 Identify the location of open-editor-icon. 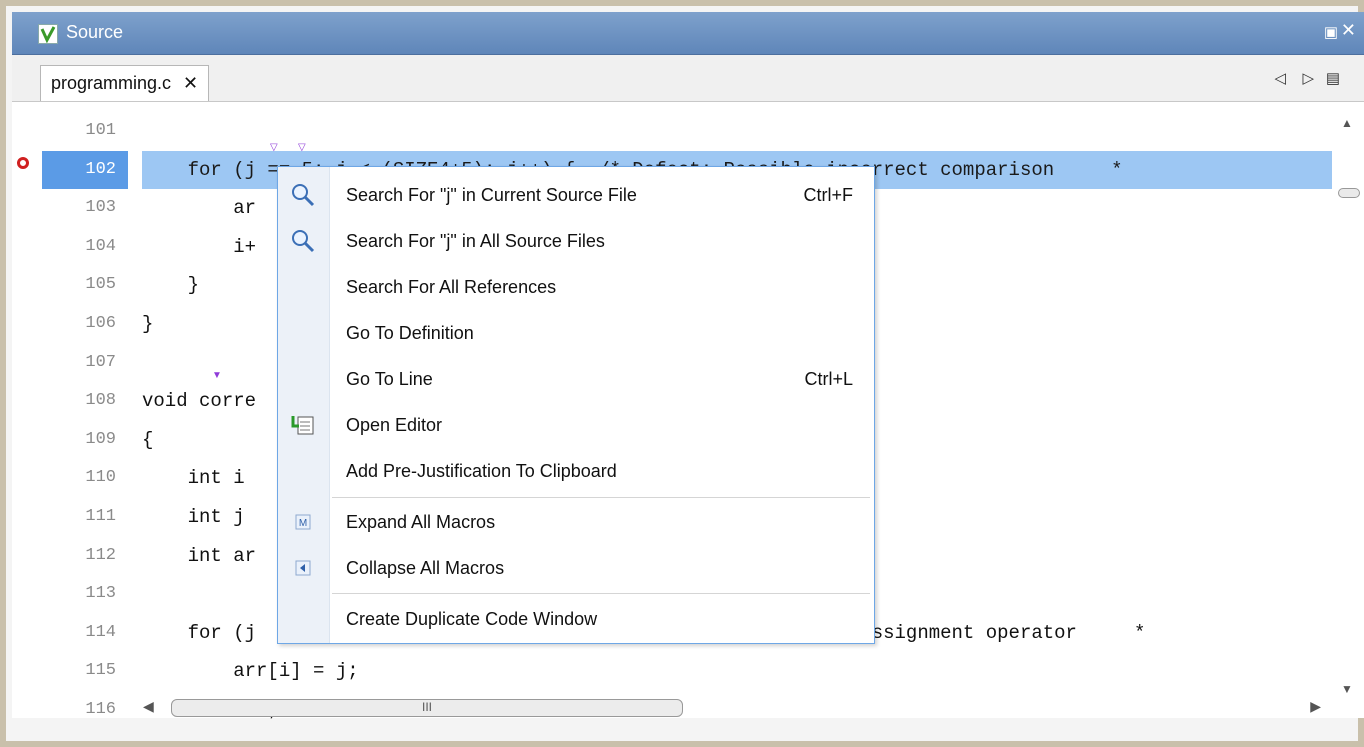
(303, 425).